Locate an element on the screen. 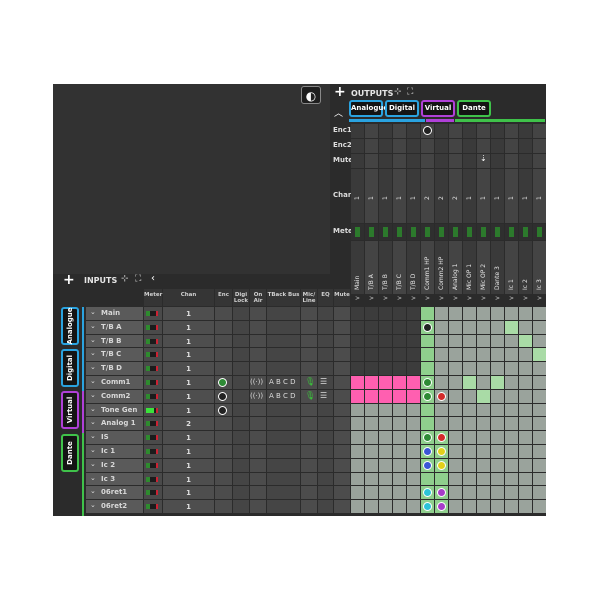 The image size is (600, 600). enc-indicator is located at coordinates (222, 382).